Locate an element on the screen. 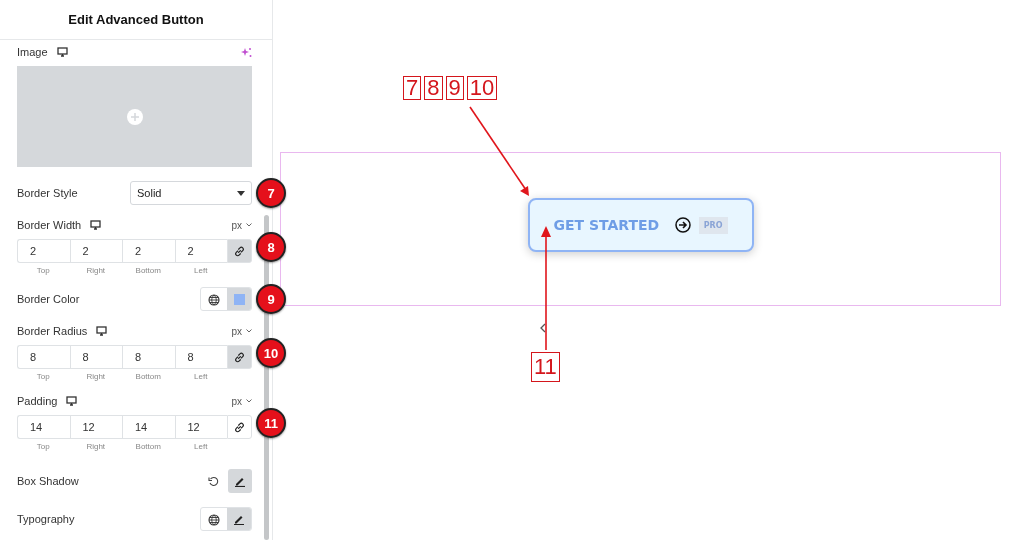 Image resolution: width=1024 pixels, height=540 pixels. callout-badge: 9 is located at coordinates (271, 299).